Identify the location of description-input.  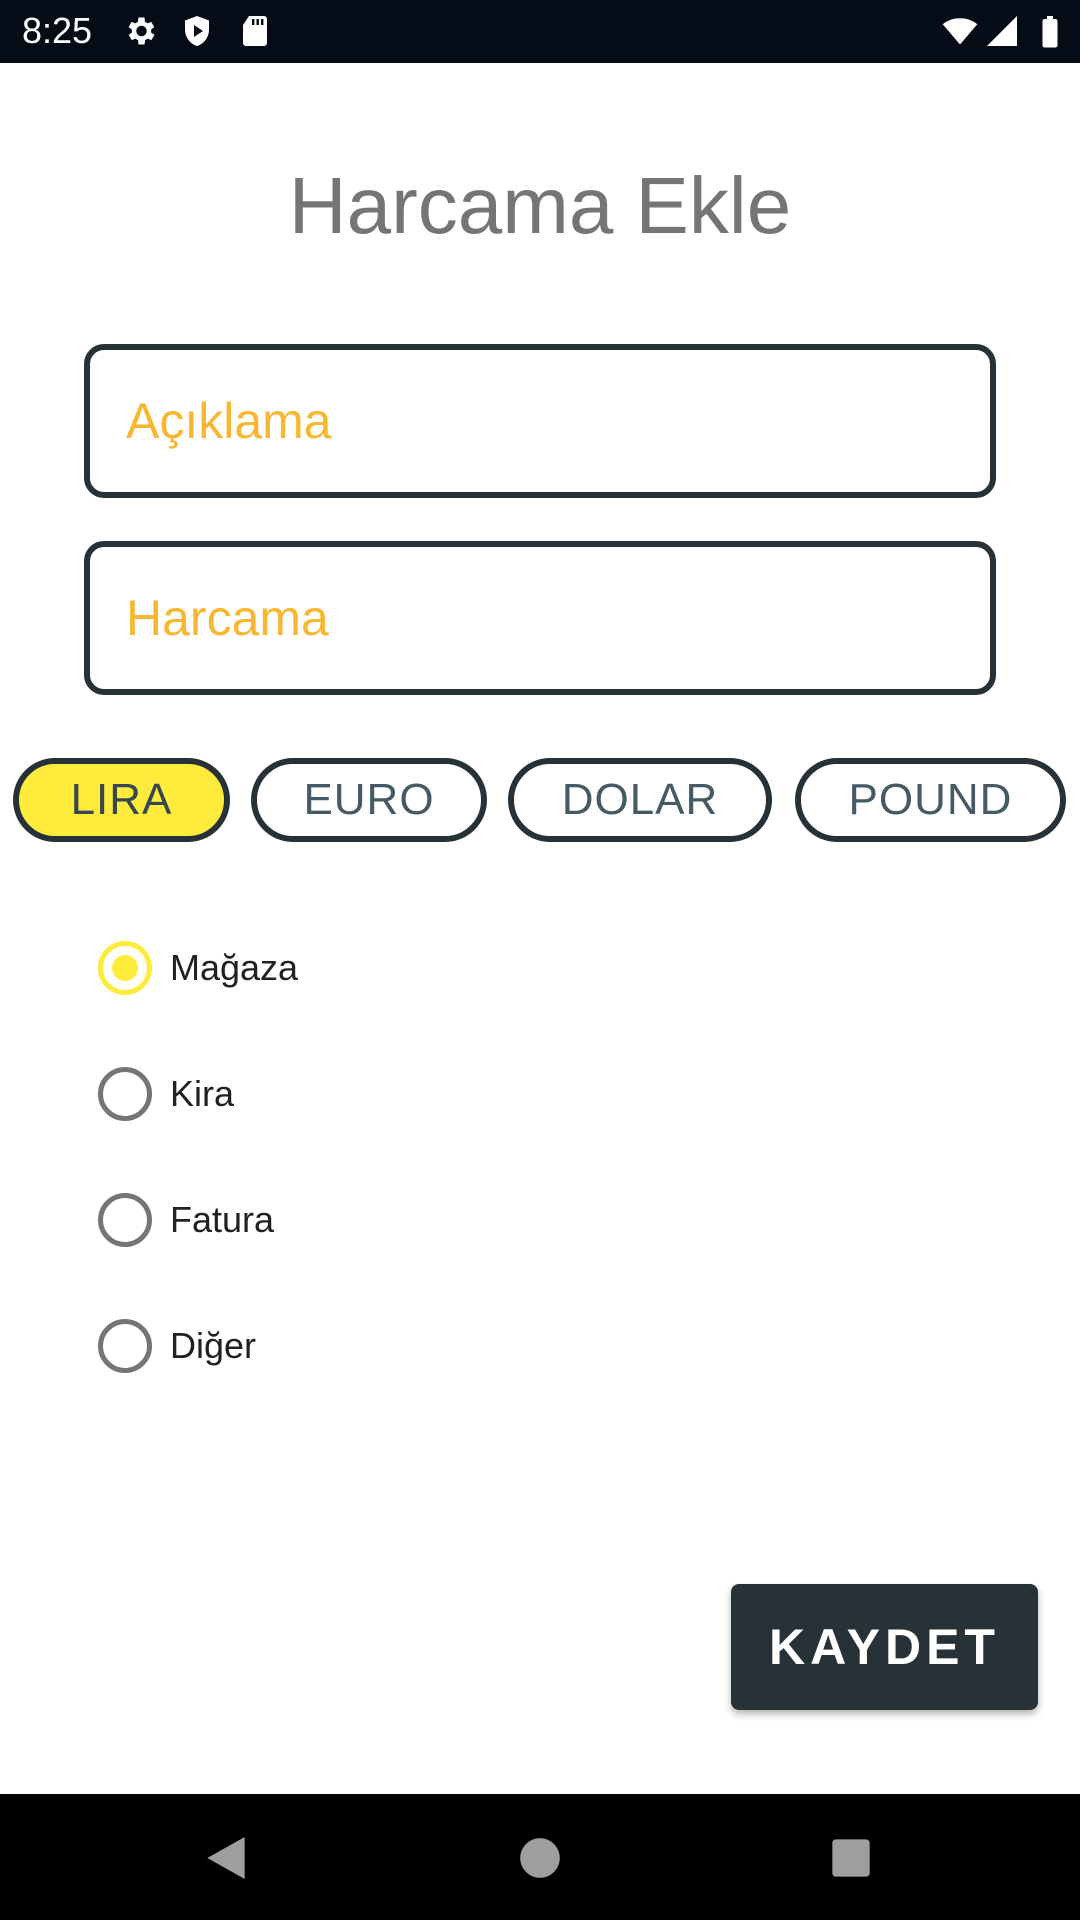
(541, 421).